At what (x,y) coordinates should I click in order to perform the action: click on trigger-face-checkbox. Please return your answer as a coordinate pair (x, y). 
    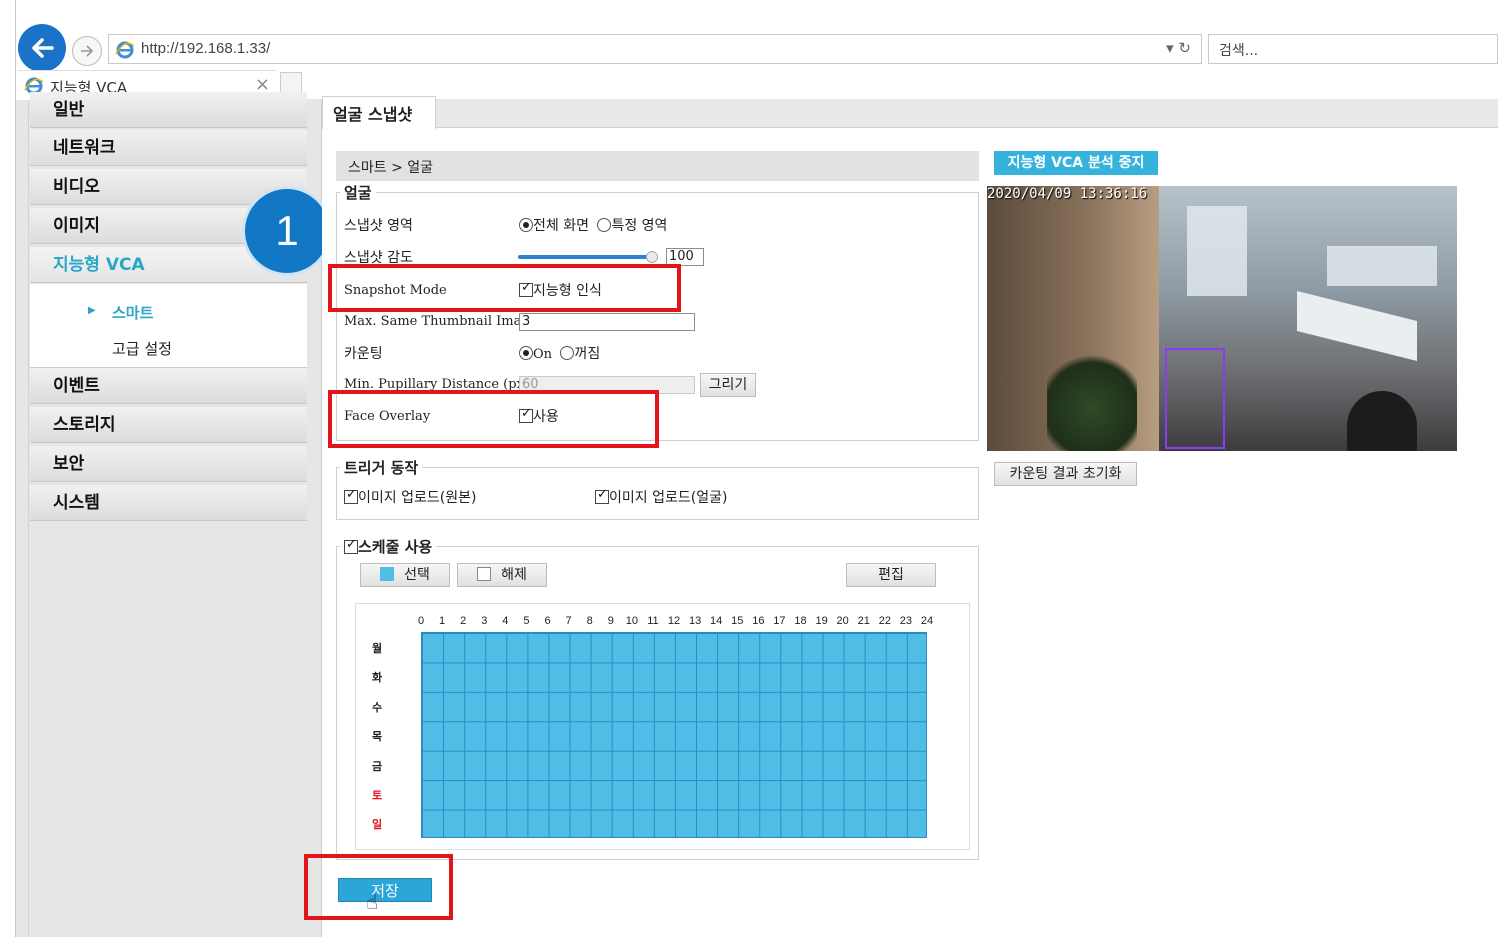
    Looking at the image, I should click on (602, 495).